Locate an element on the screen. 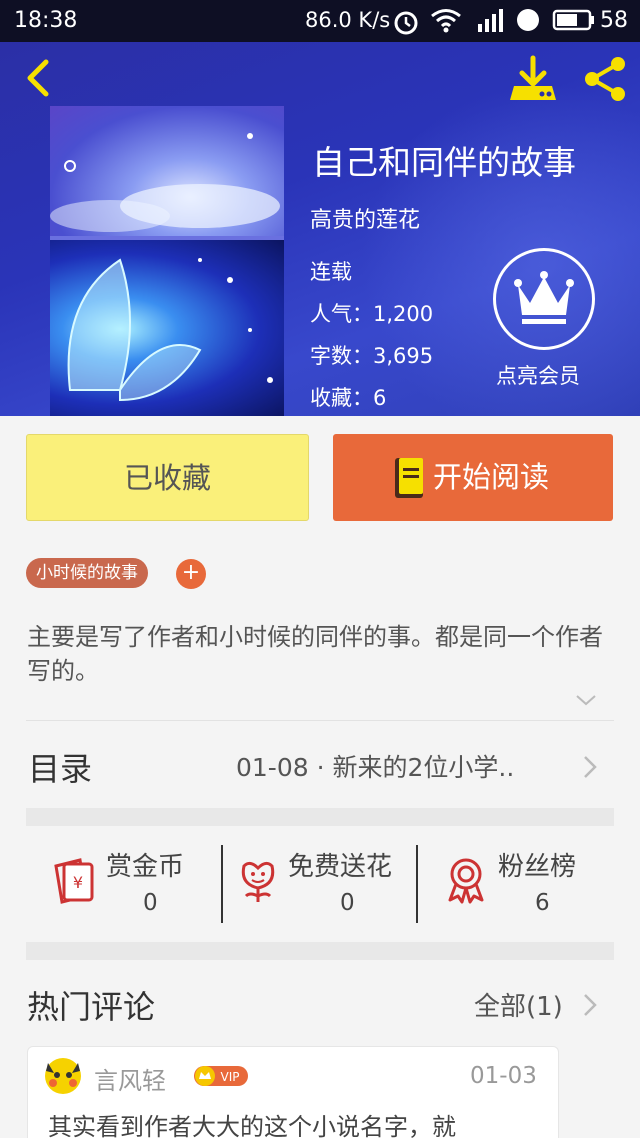 The image size is (640, 1138). book-cover-image is located at coordinates (167, 261).